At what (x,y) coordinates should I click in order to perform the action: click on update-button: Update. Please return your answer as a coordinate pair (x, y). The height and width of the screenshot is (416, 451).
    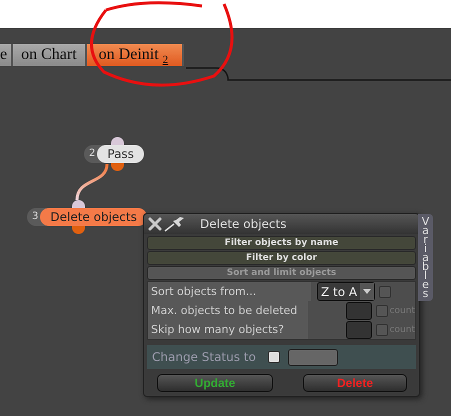
    Looking at the image, I should click on (215, 383).